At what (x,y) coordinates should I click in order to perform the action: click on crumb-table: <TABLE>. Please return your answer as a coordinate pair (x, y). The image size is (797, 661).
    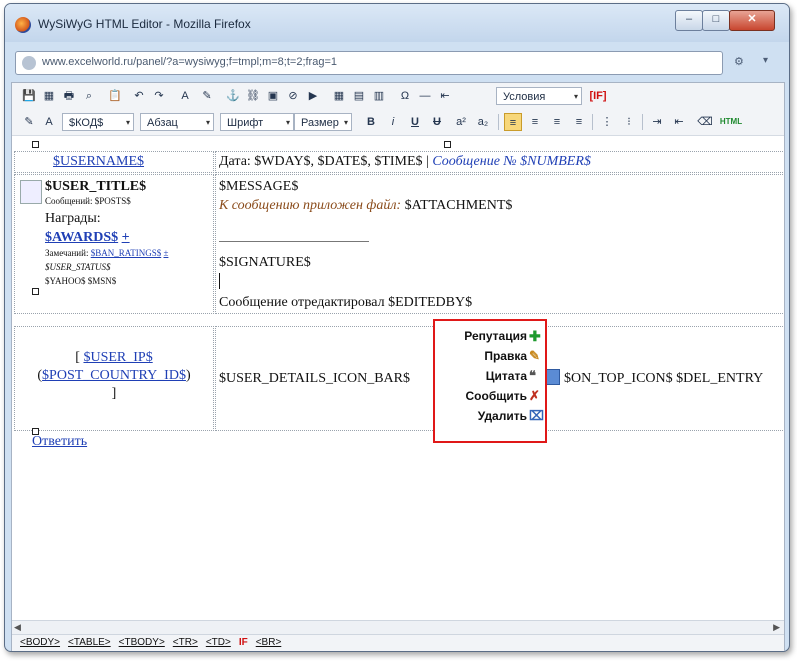
    Looking at the image, I should click on (89, 642).